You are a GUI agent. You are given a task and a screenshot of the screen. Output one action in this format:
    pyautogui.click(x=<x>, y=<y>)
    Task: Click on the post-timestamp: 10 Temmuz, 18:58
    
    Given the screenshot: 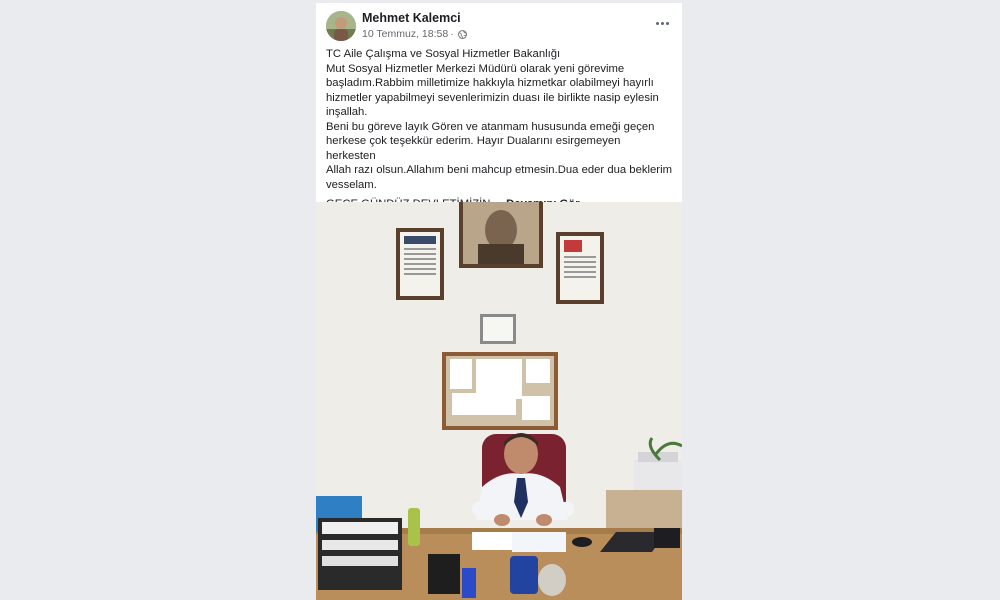 What is the action you would take?
    pyautogui.click(x=405, y=34)
    